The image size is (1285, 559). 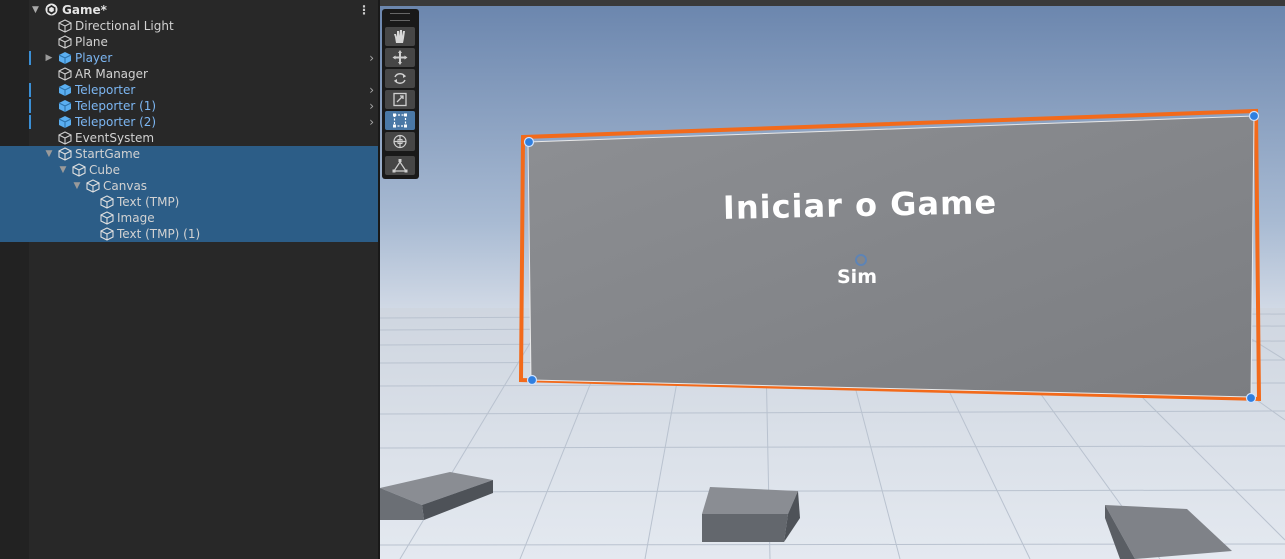 I want to click on transform-tool-button, so click(x=400, y=141).